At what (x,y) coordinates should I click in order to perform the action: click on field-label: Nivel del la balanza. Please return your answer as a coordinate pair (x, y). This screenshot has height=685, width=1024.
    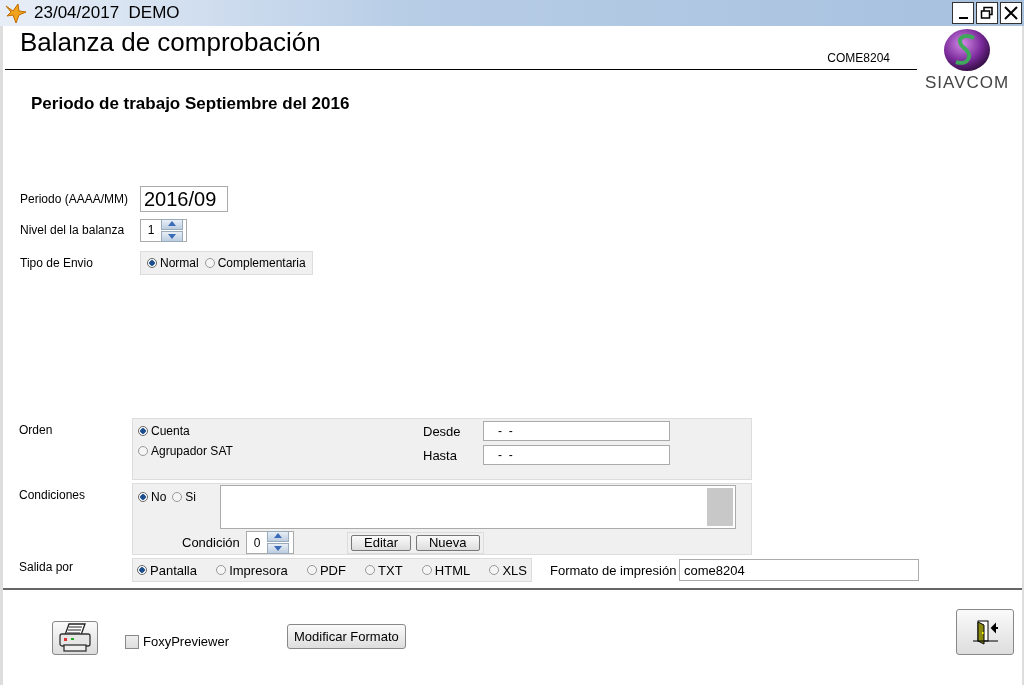
    Looking at the image, I should click on (73, 230).